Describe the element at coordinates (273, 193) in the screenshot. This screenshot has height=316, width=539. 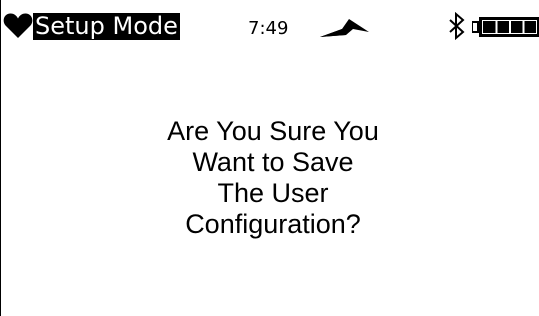
I see `message-line: The User` at that location.